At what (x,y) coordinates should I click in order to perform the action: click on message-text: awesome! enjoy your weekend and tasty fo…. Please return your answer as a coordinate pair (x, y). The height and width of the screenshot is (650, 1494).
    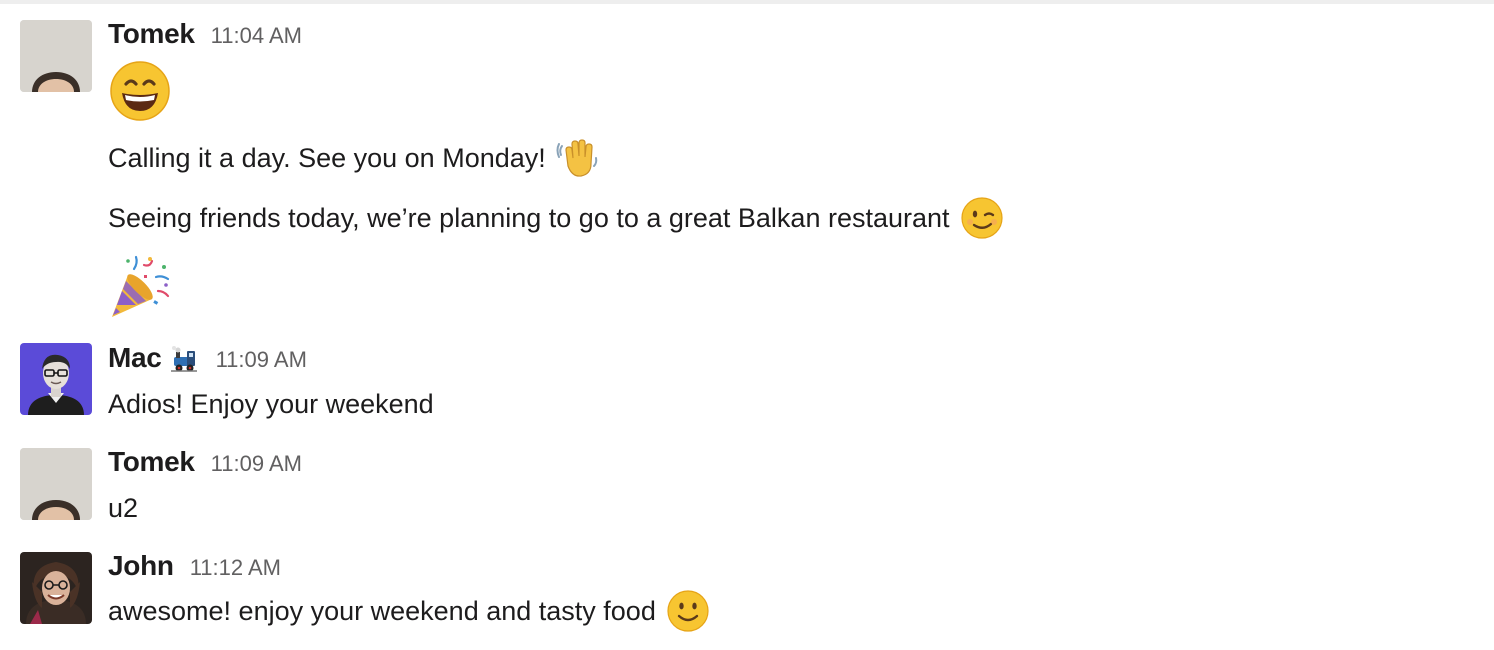
    Looking at the image, I should click on (382, 610).